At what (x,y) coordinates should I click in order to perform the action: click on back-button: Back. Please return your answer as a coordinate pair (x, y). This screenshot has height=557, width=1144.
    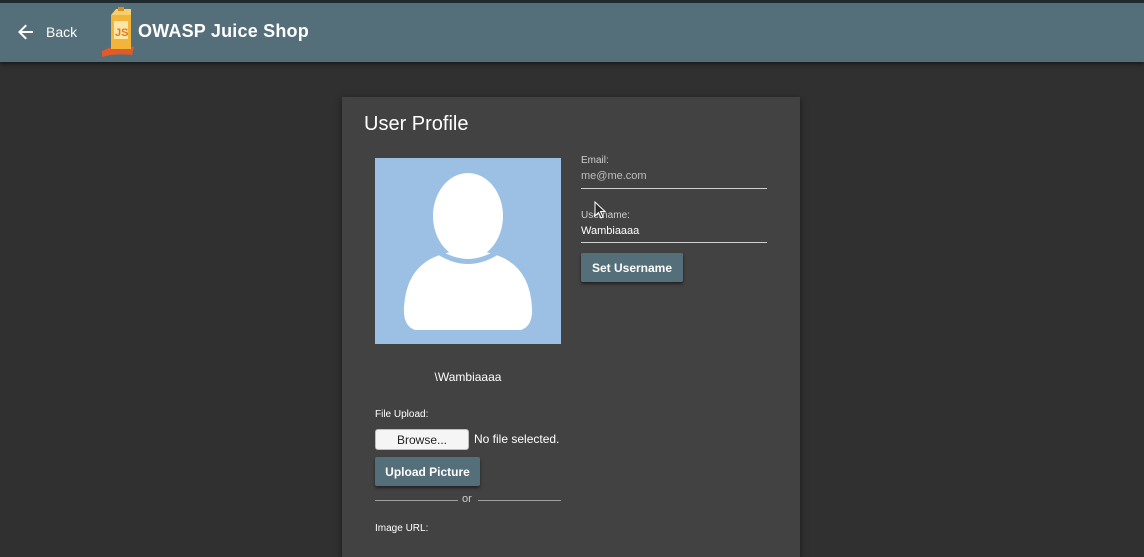
    Looking at the image, I should click on (47, 32).